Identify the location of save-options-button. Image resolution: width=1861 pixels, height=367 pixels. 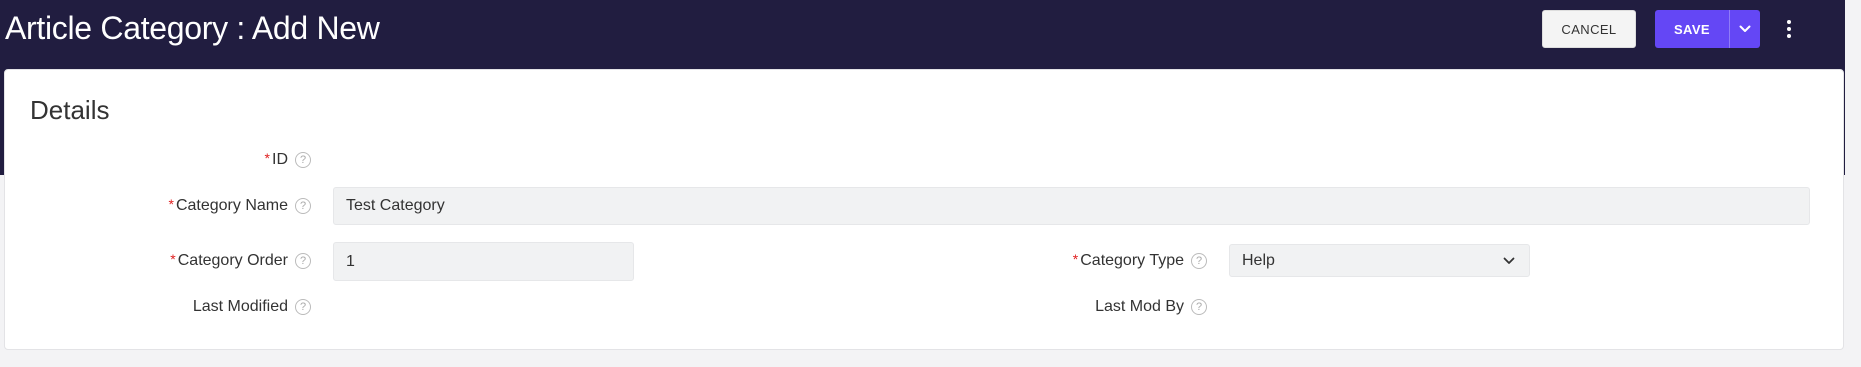
(1744, 29).